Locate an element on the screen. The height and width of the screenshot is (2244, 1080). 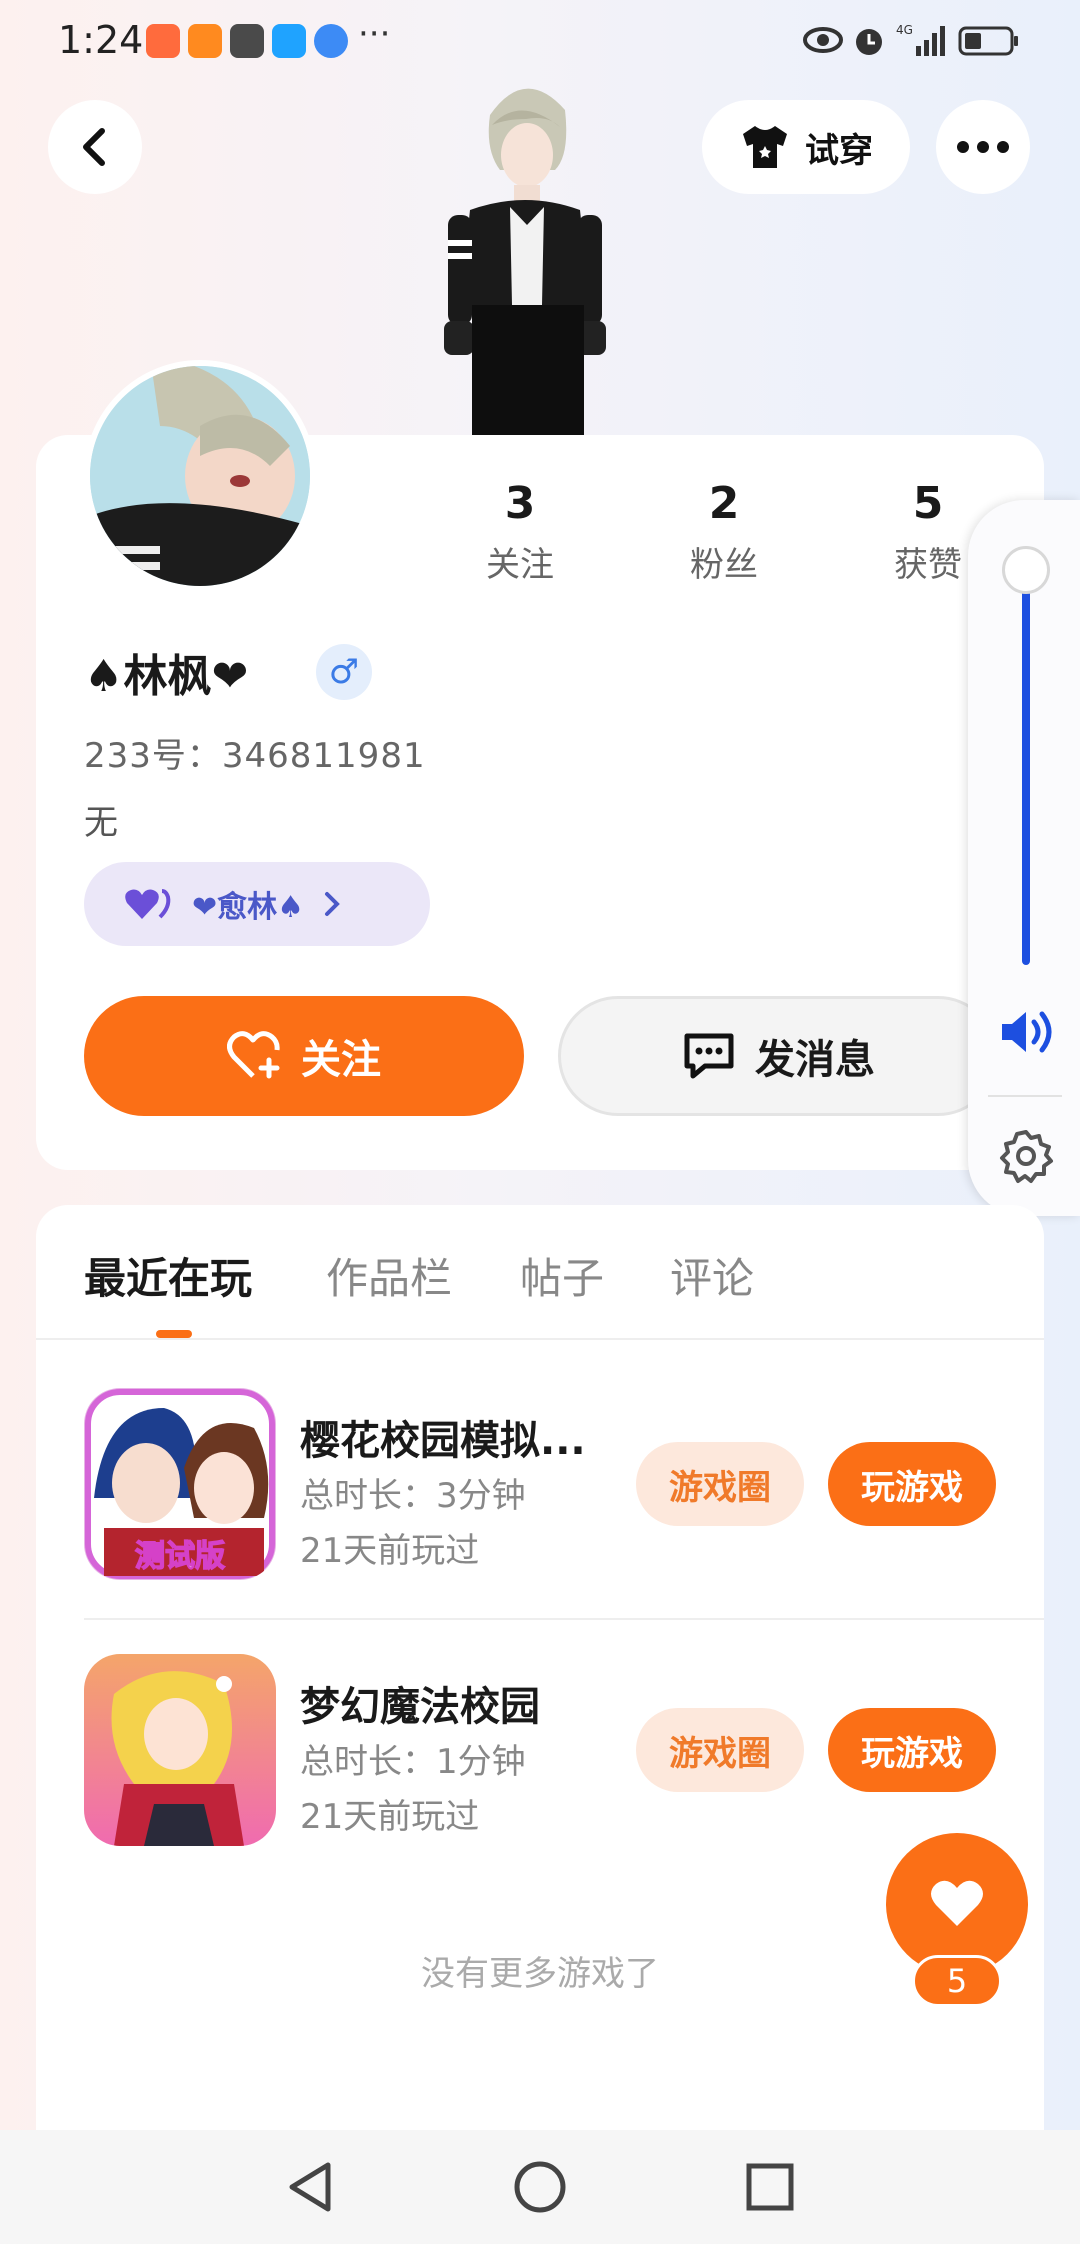
tab-recently-played: 最近在玩 is located at coordinates (168, 1275).